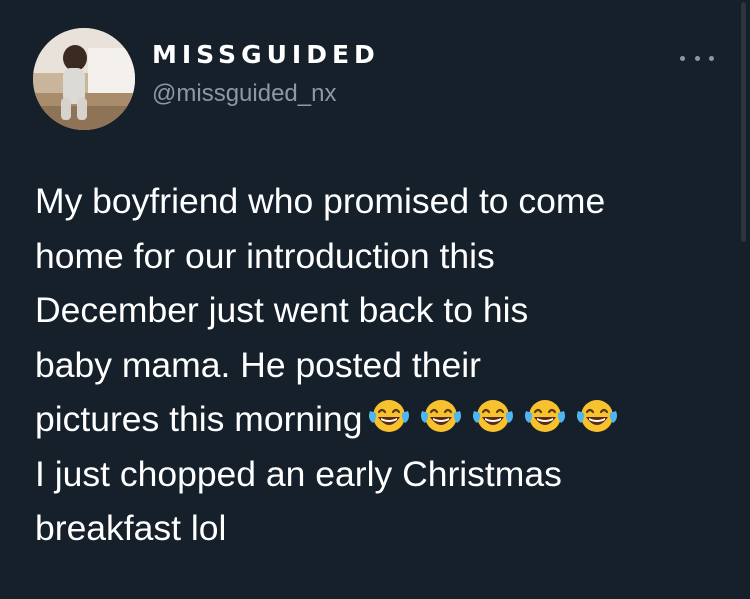 The height and width of the screenshot is (599, 750). I want to click on more-options-icon, so click(697, 58).